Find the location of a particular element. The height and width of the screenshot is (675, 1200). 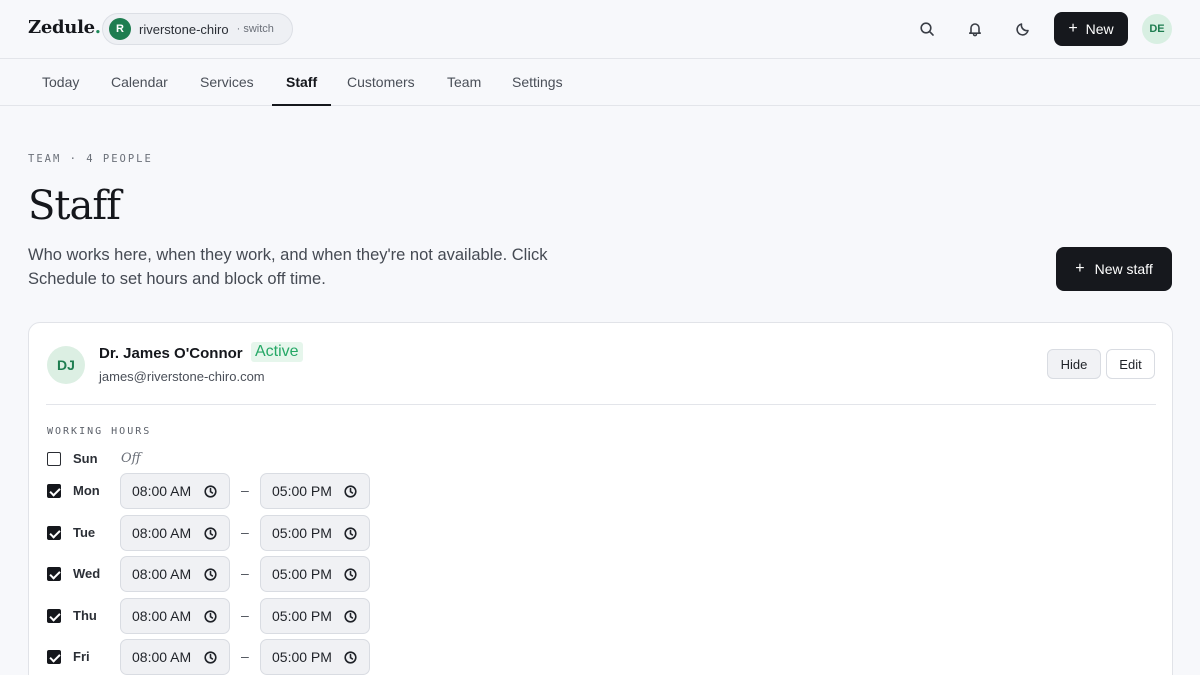

tab-team: Team is located at coordinates (464, 82).